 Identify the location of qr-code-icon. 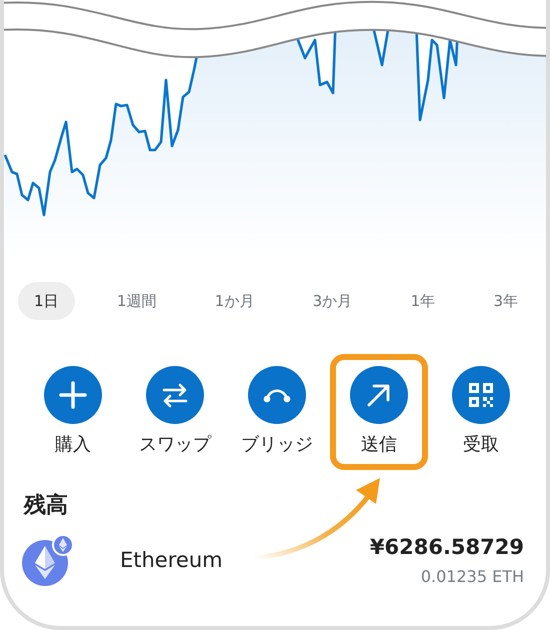
(481, 395).